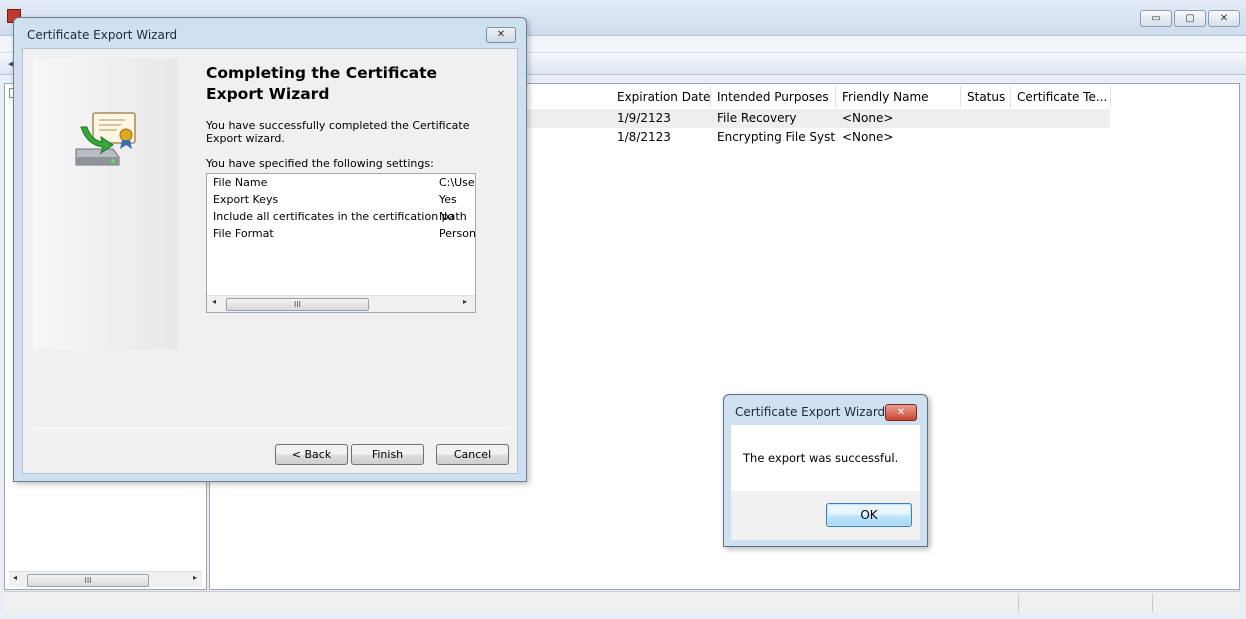  I want to click on list-item: Export Keys Yes, so click(344, 199).